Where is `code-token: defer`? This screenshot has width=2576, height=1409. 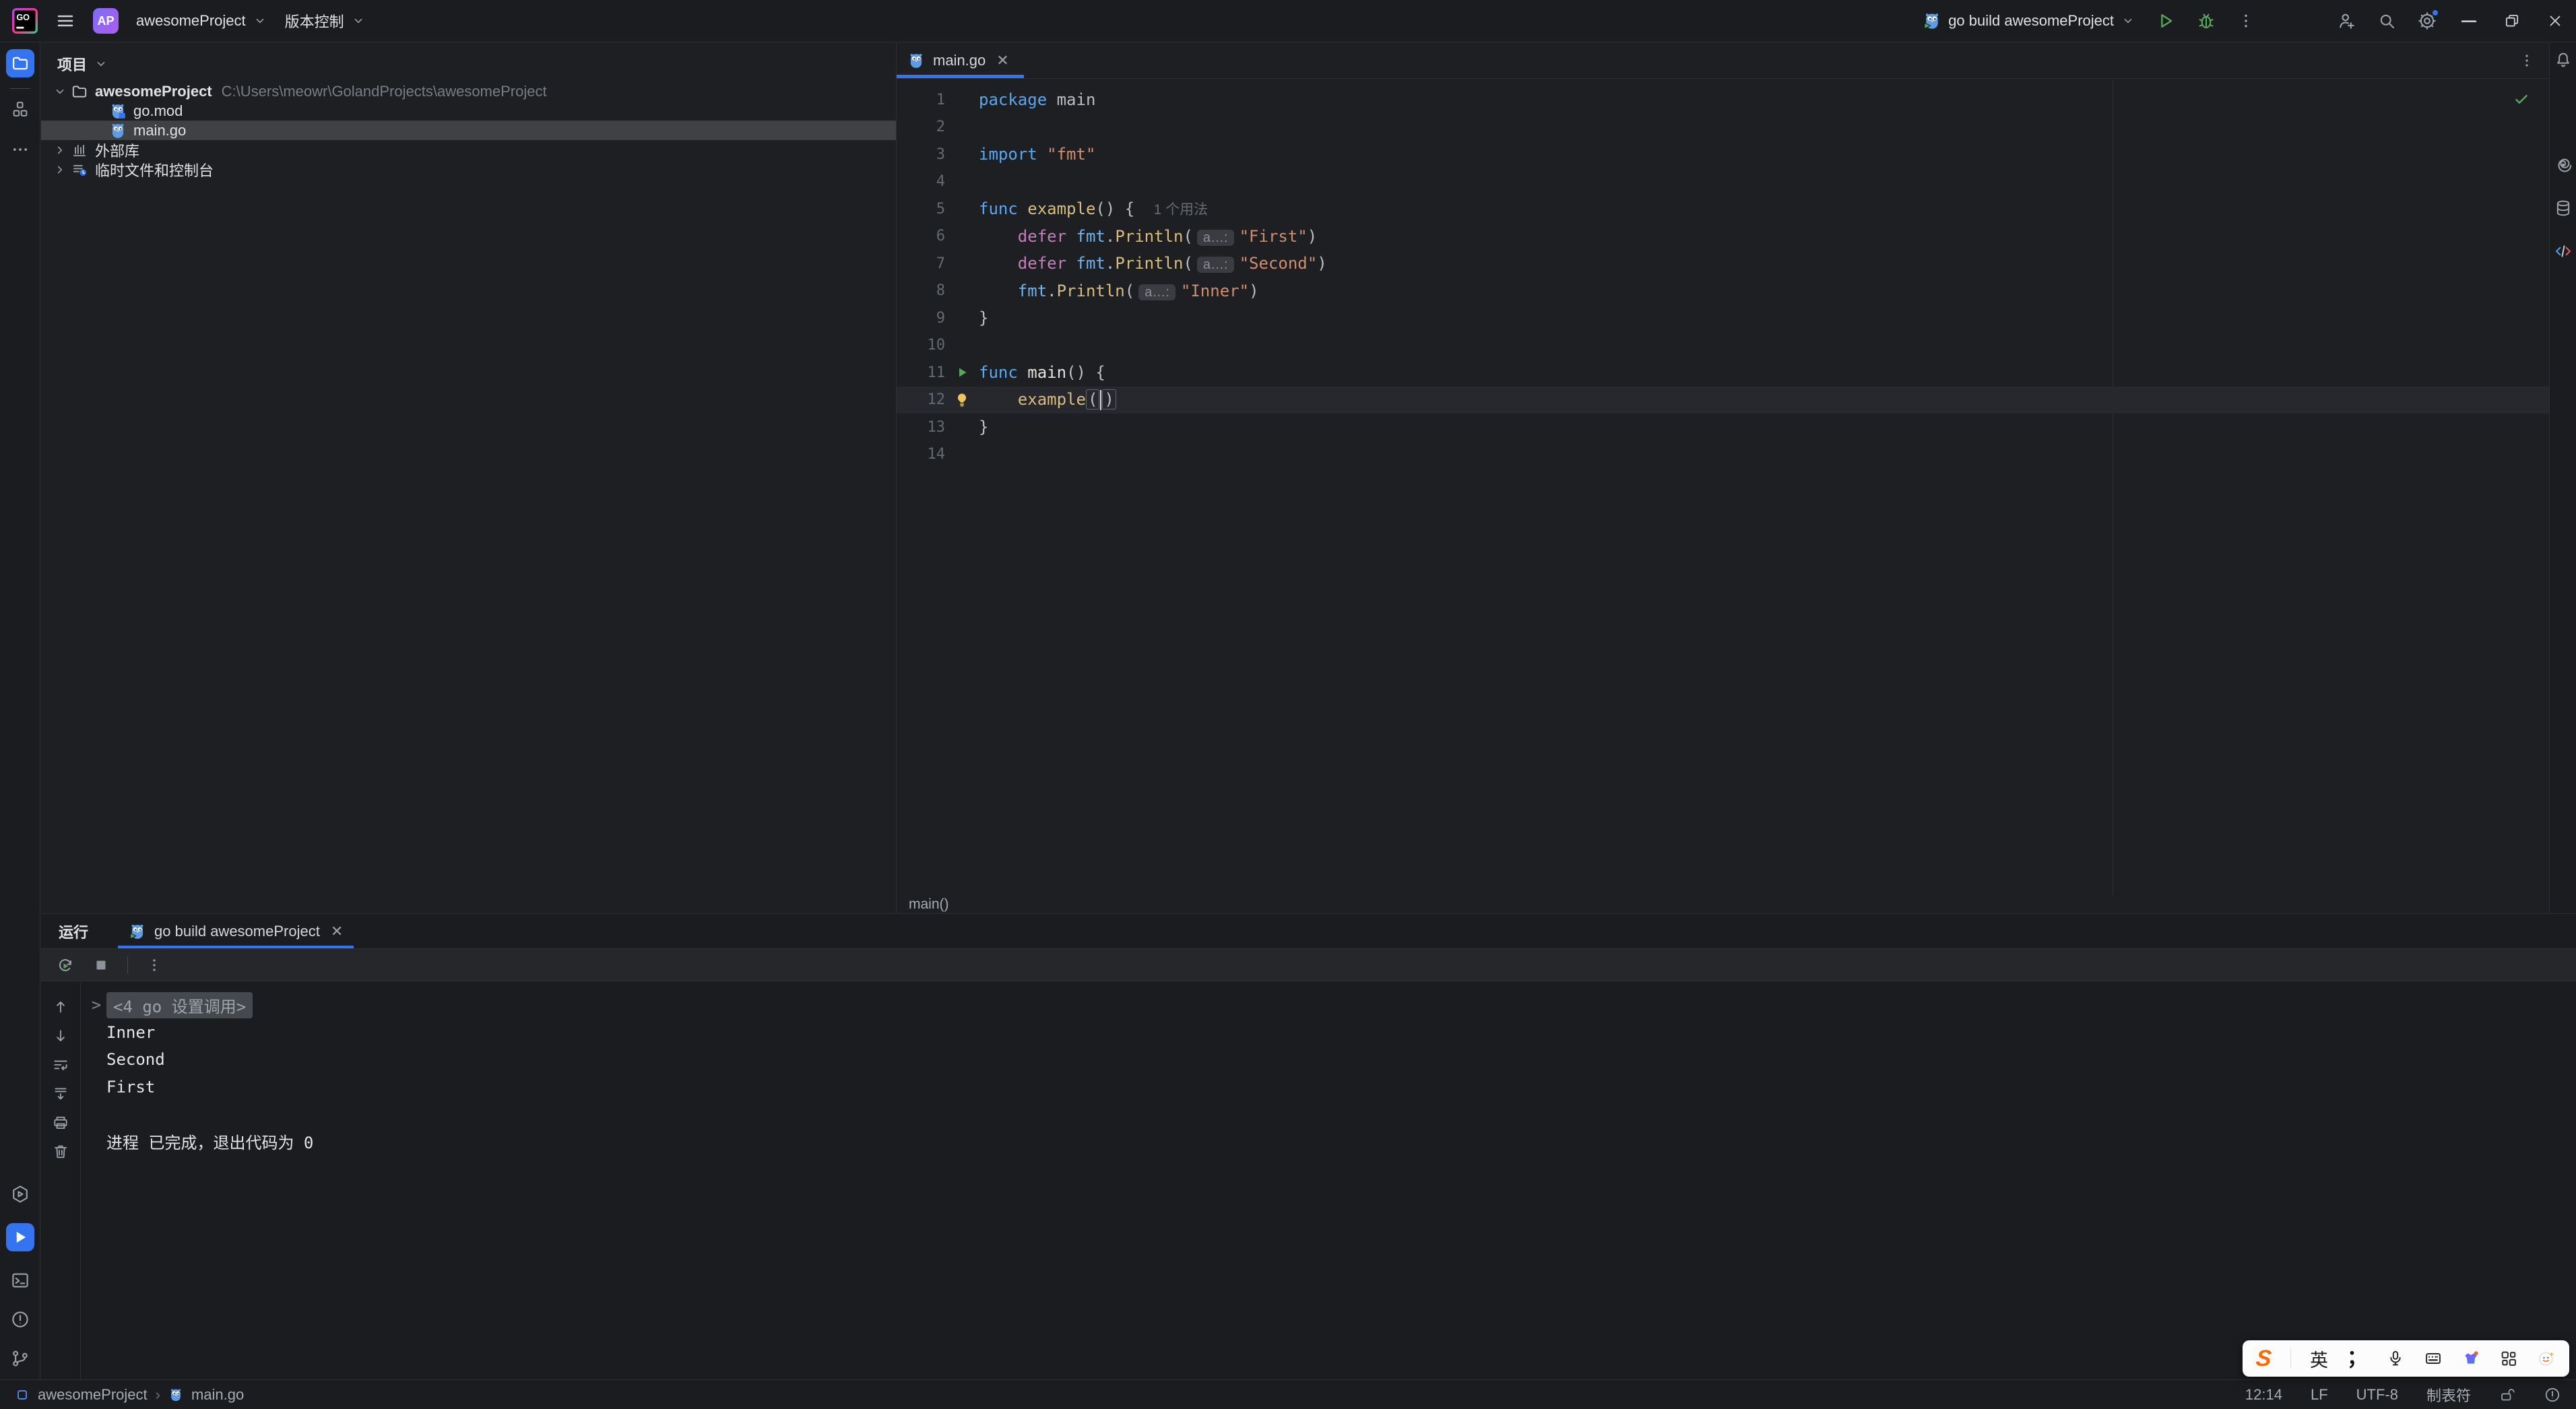 code-token: defer is located at coordinates (1042, 263).